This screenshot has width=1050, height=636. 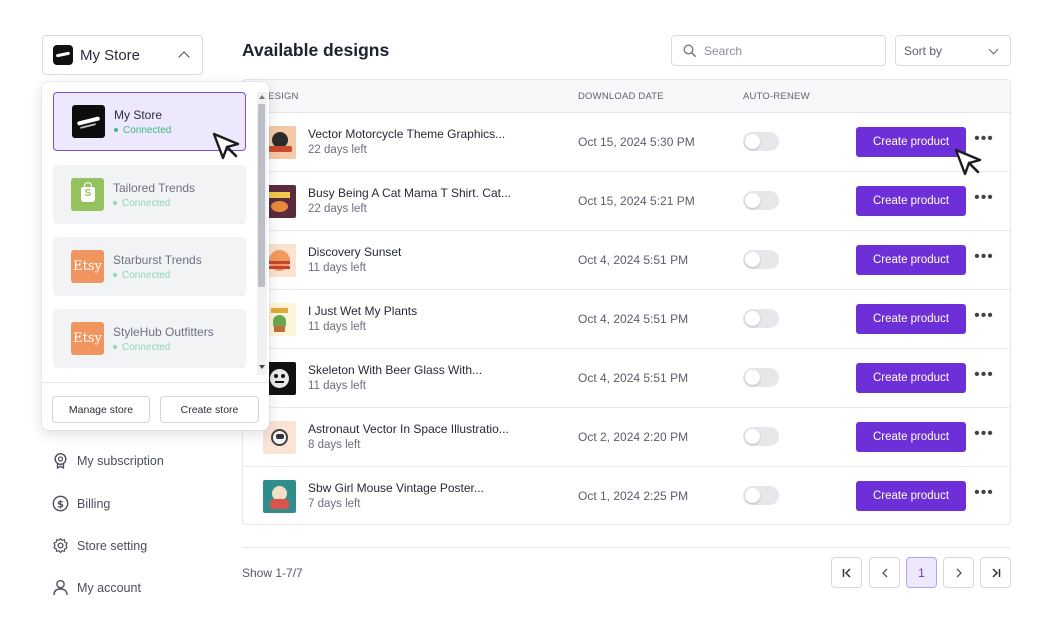 I want to click on store-list-scrollbar, so click(x=262, y=233).